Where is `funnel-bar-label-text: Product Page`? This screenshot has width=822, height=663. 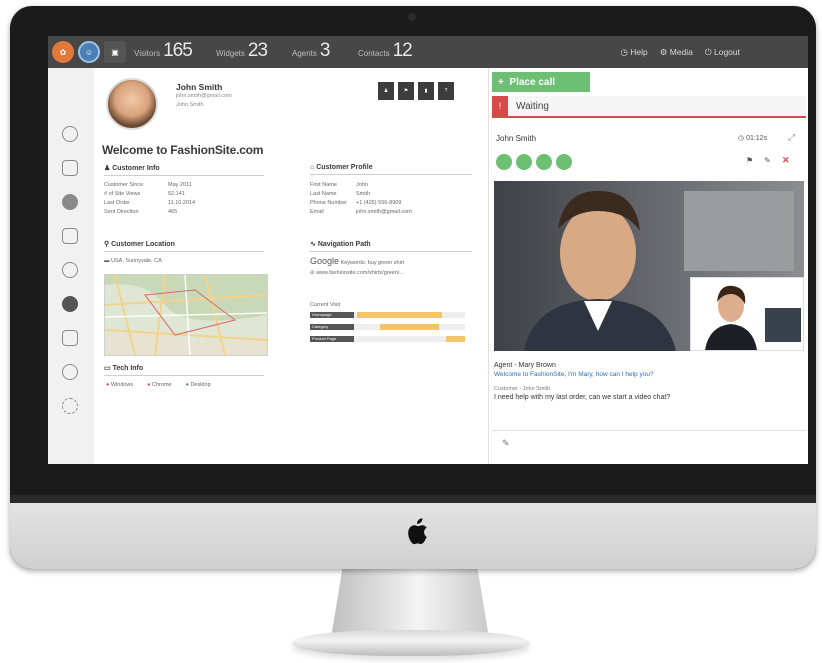 funnel-bar-label-text: Product Page is located at coordinates (324, 338).